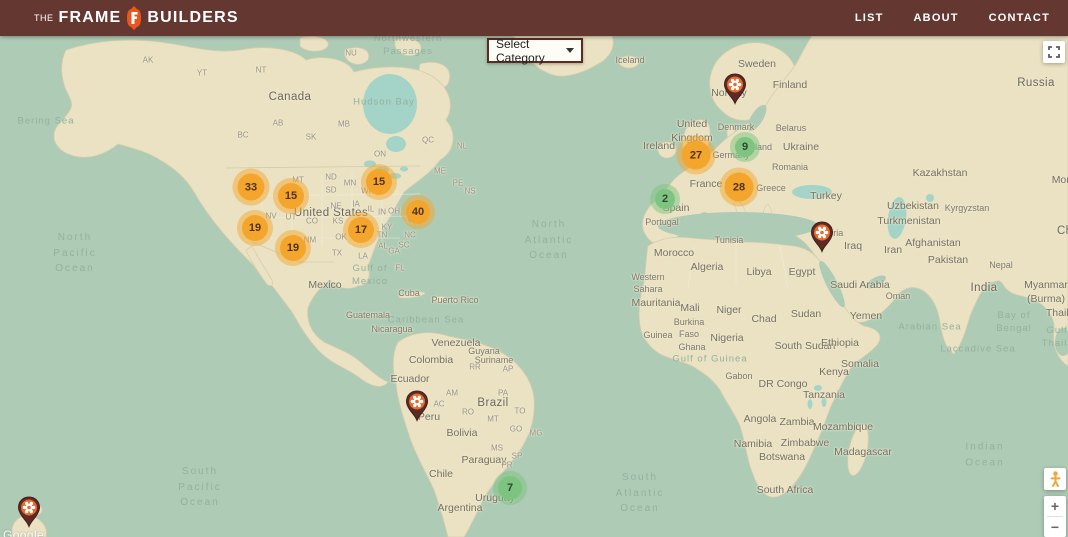 The height and width of the screenshot is (537, 1068). I want to click on google-logo: Google, so click(23, 532).